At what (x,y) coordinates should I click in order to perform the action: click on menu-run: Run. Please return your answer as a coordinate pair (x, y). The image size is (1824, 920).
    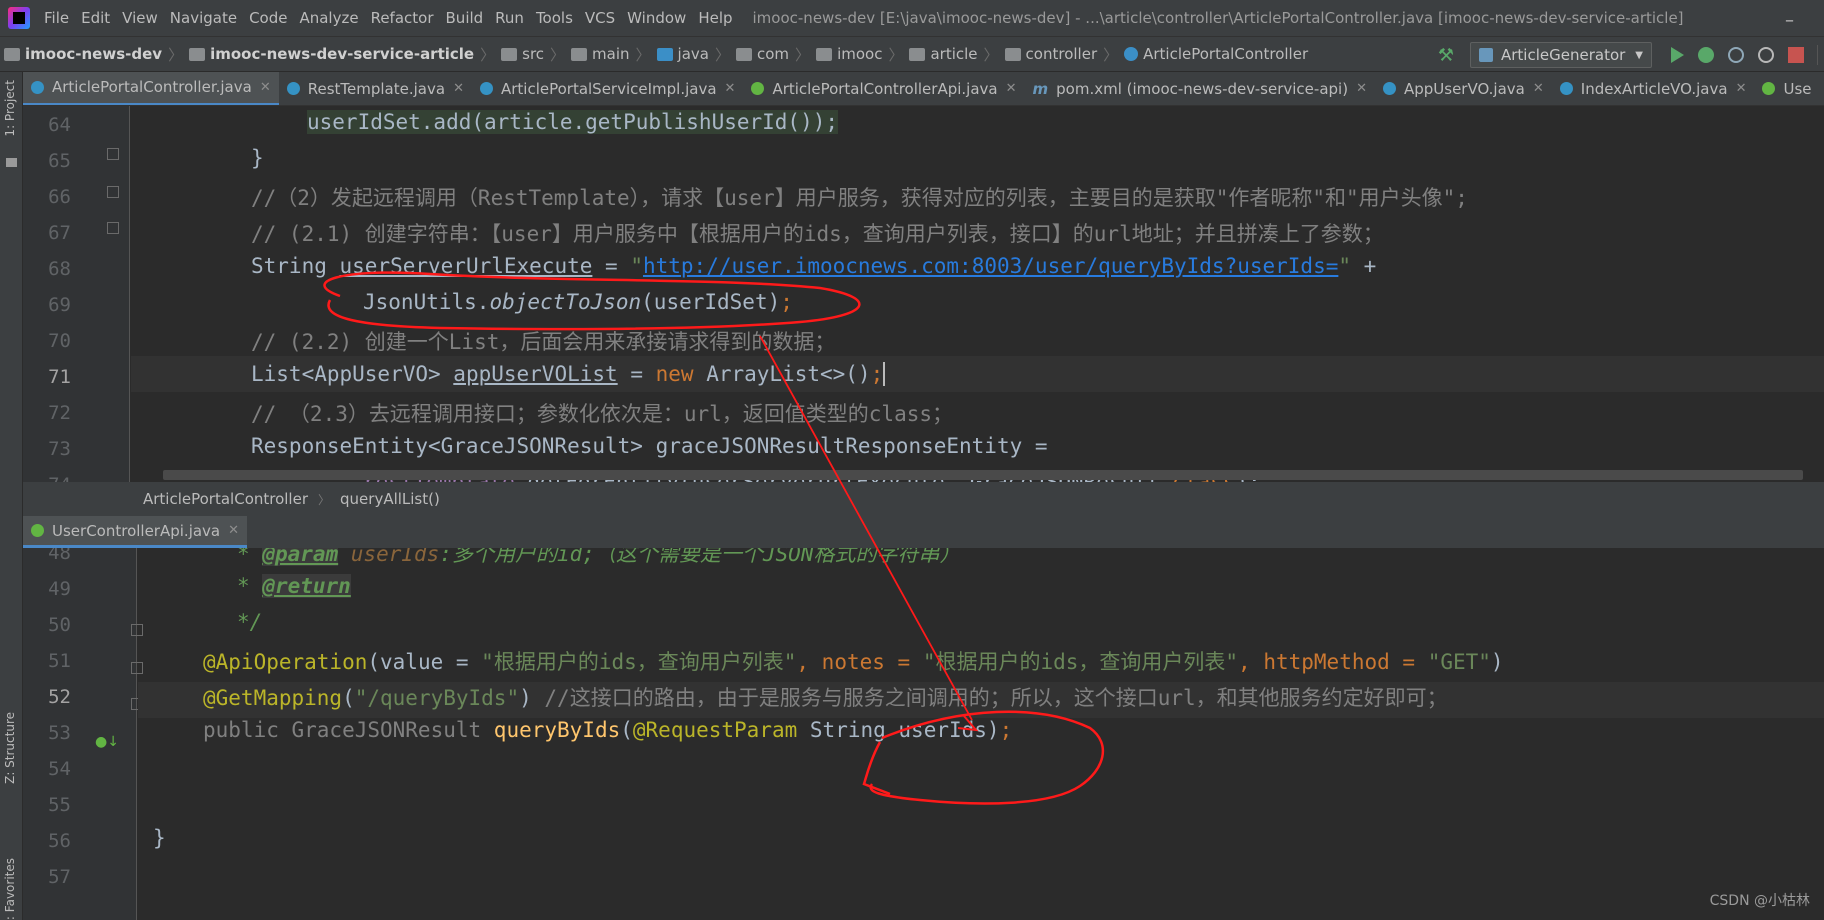
    Looking at the image, I should click on (509, 18).